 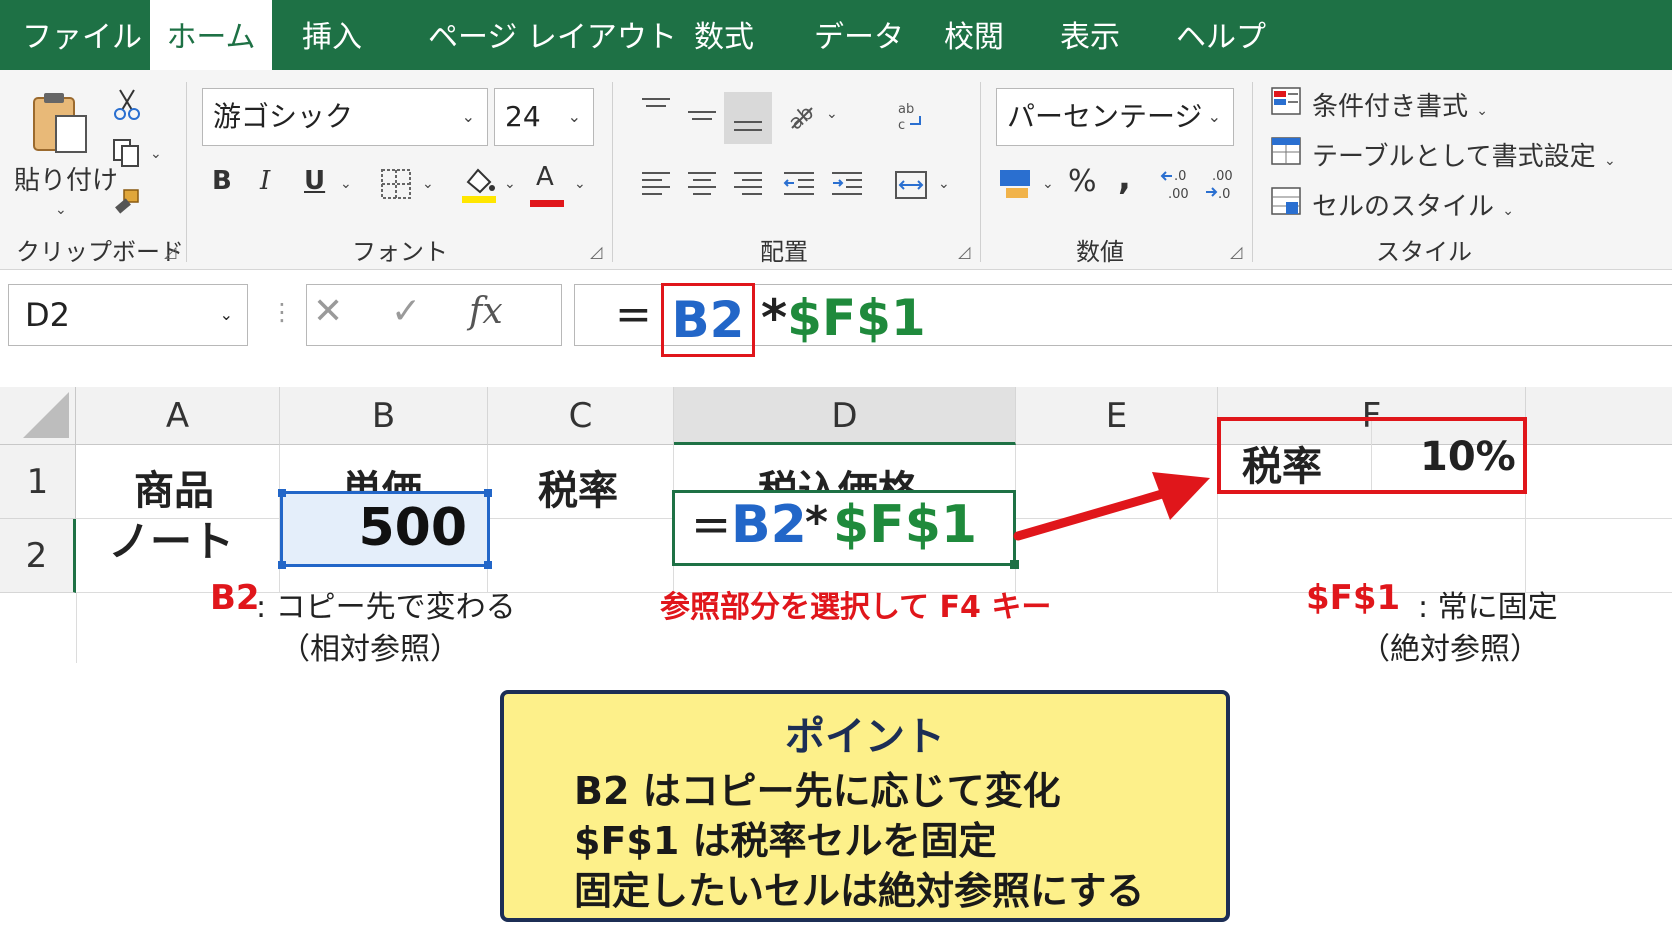 I want to click on column-header-d: D, so click(x=845, y=416).